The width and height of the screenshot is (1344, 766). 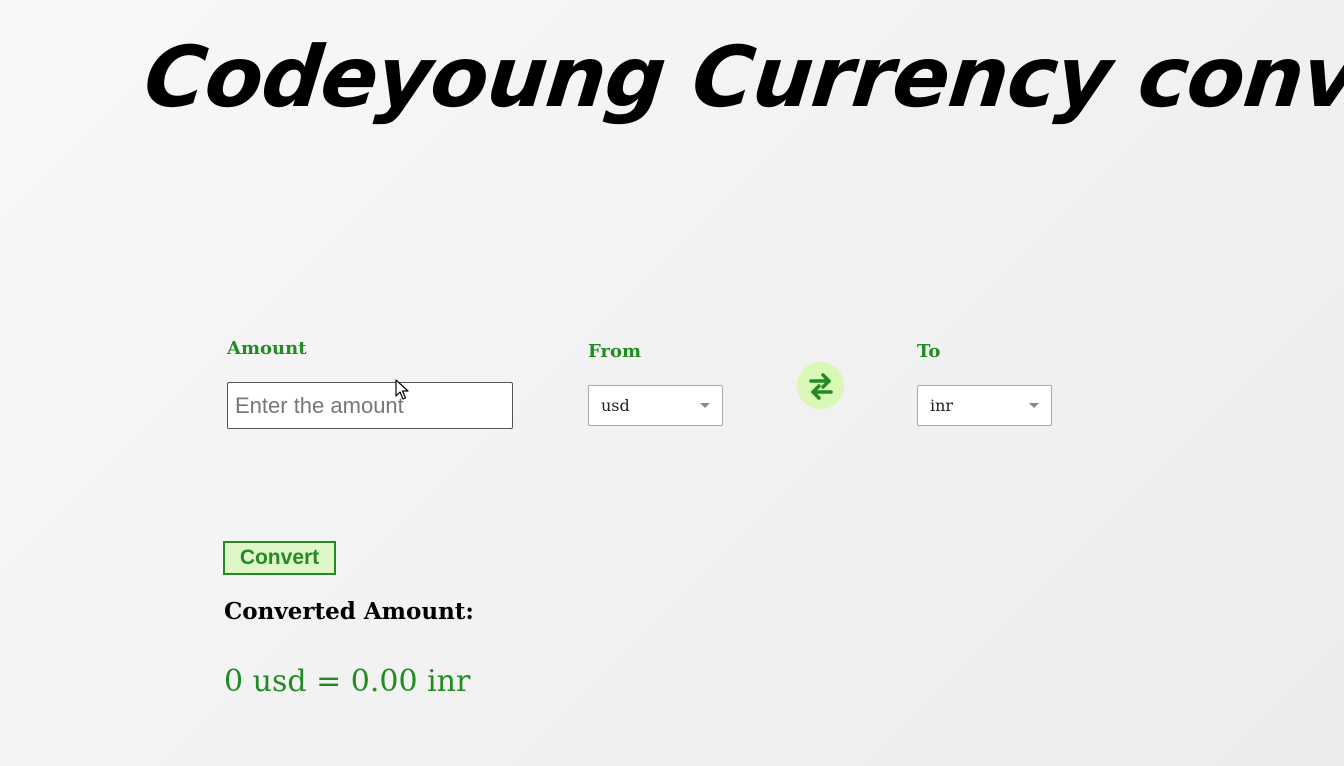 What do you see at coordinates (347, 681) in the screenshot?
I see `converted-amount-result: 0 usd = 0.00 inr` at bounding box center [347, 681].